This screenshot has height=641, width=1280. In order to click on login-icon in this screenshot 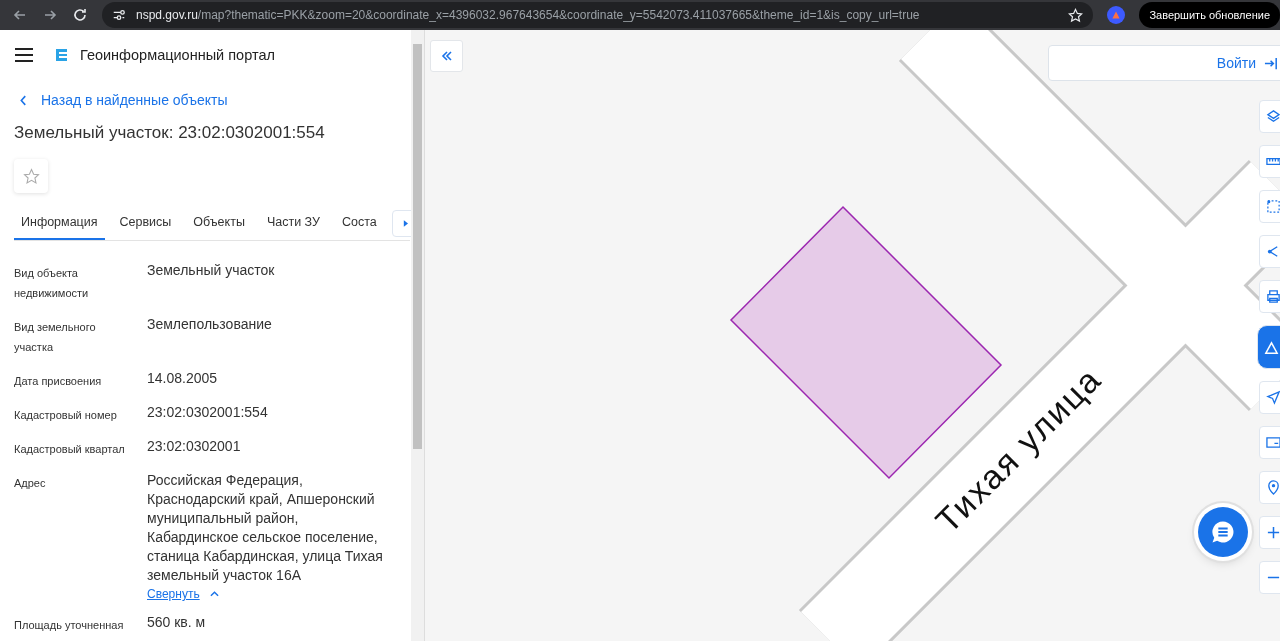, I will do `click(1271, 63)`.